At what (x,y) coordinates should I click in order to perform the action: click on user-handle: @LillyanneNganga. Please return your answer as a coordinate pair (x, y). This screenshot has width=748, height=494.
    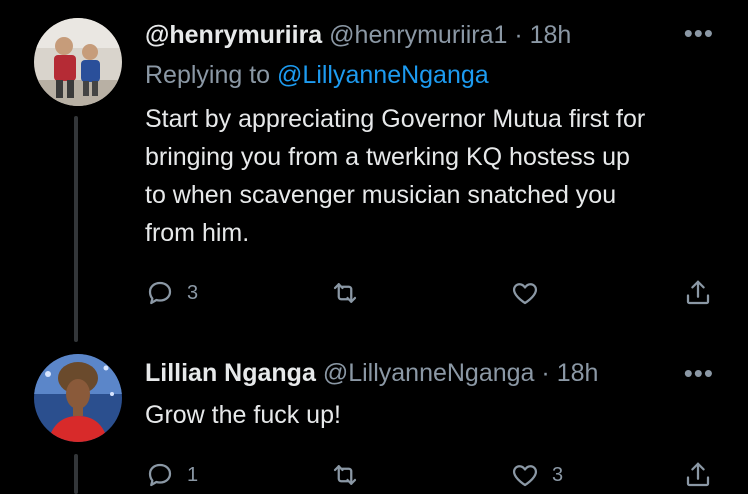
    Looking at the image, I should click on (429, 373).